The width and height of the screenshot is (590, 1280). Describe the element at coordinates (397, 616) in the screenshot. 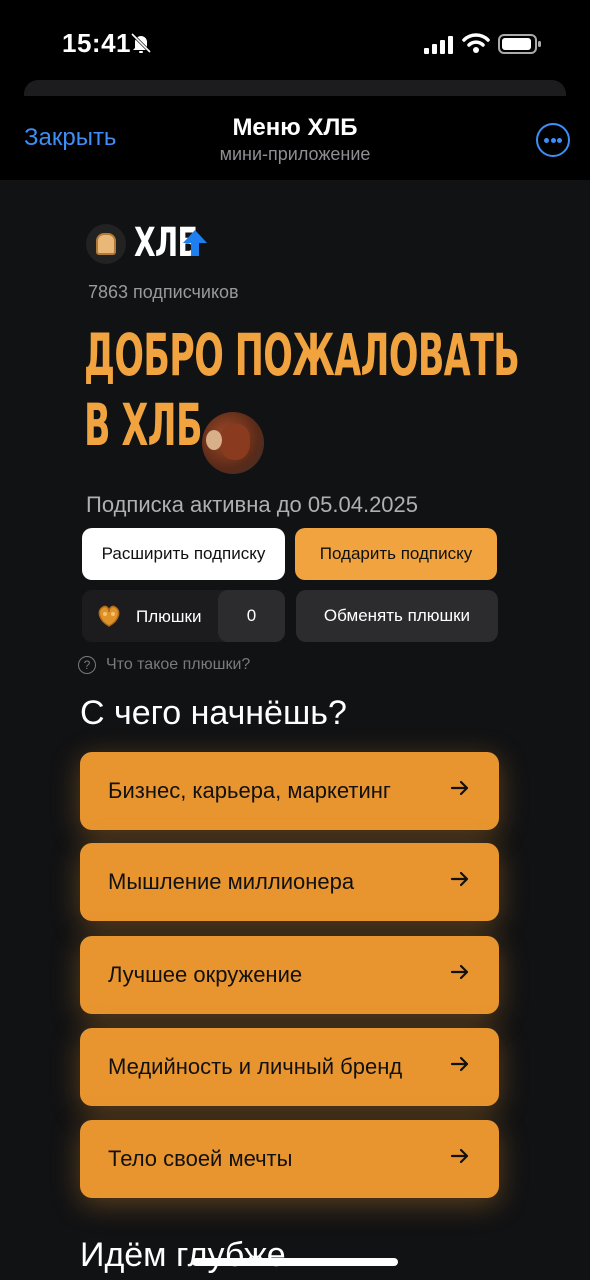

I see `exchange-pluski-button: Обменять плюшки` at that location.